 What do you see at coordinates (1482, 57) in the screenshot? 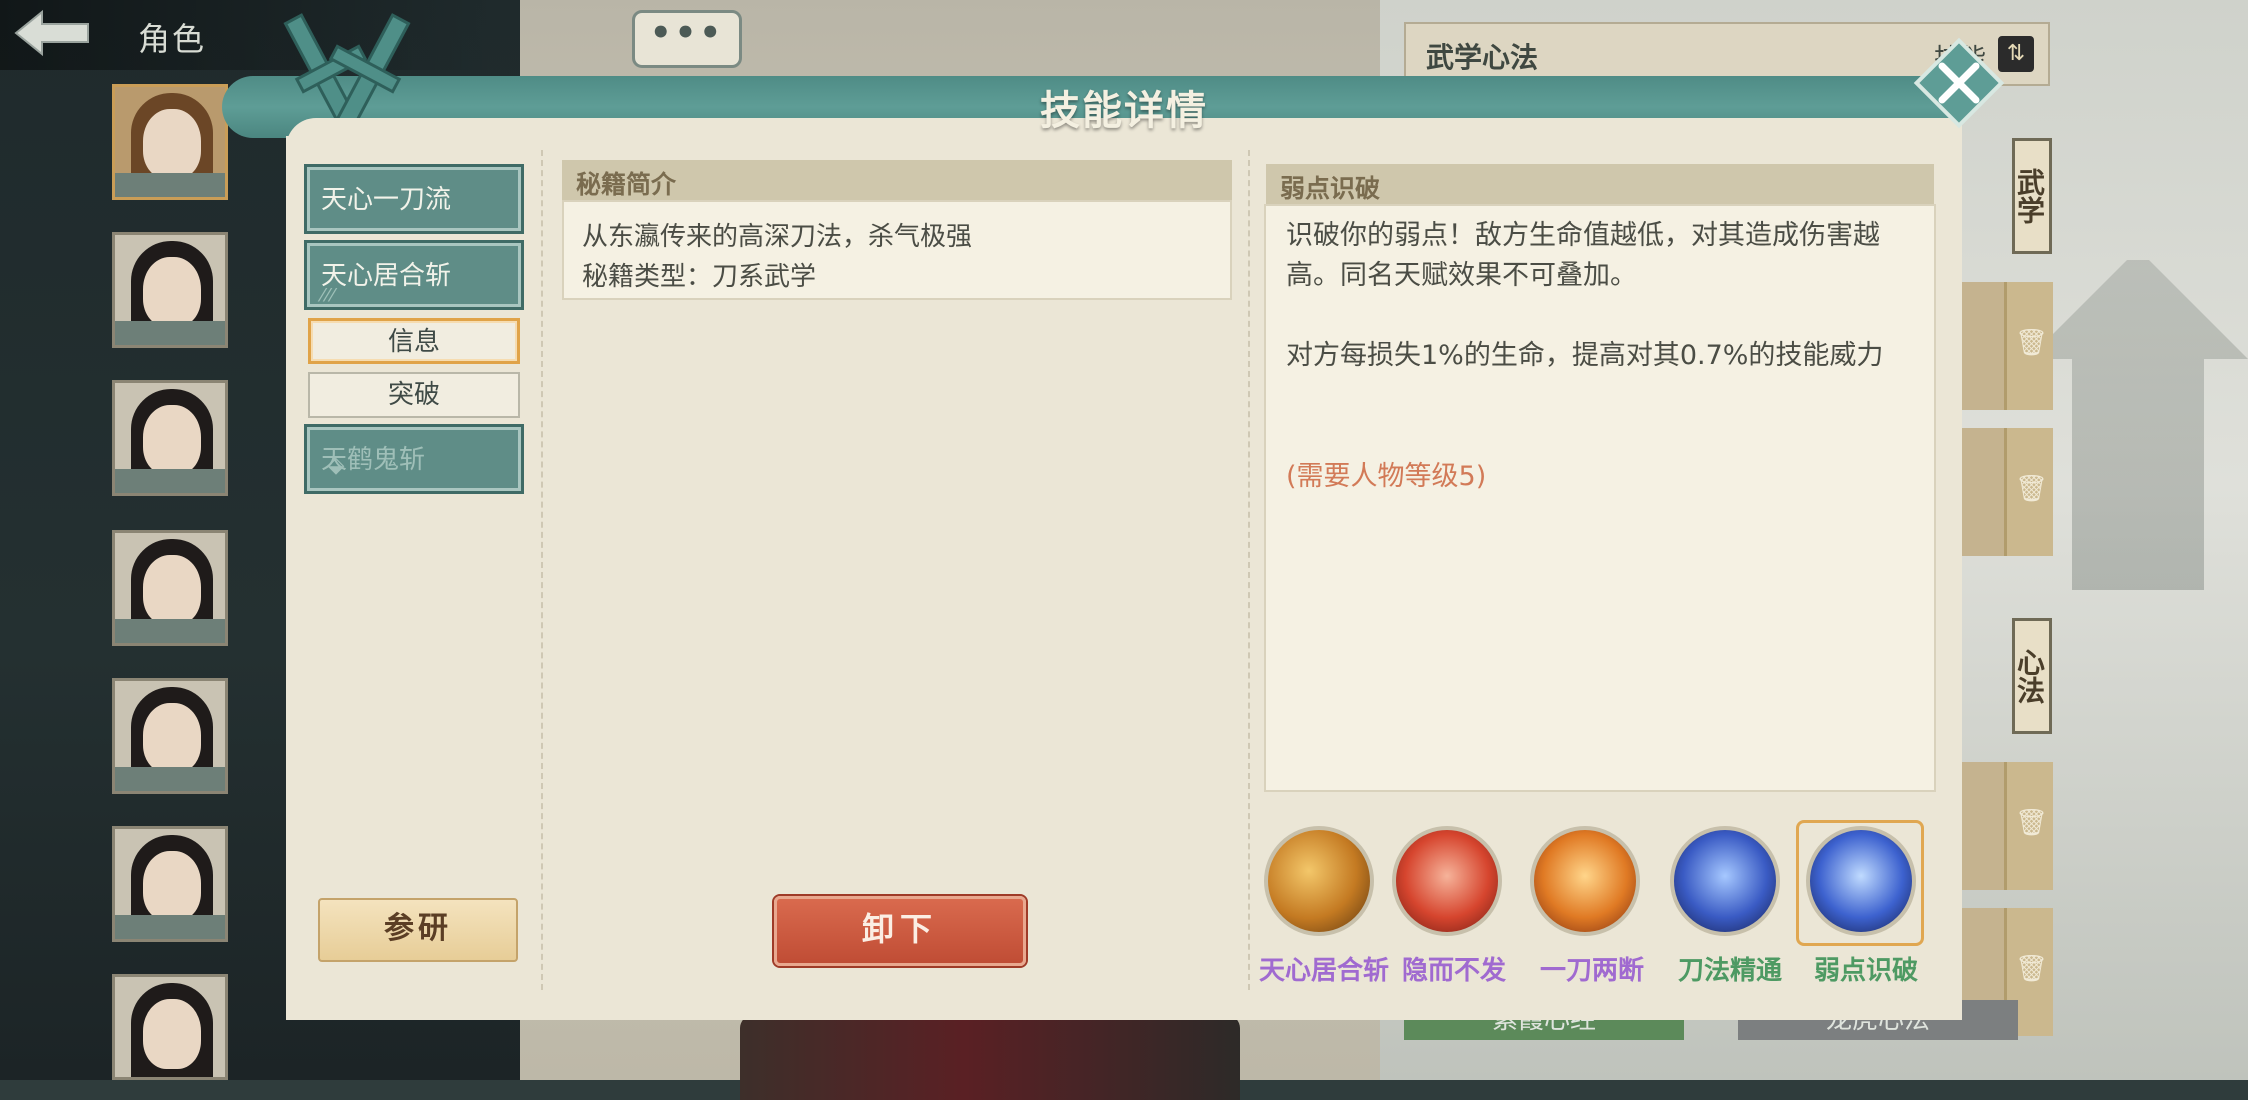
I see `martial-panel-title: 武学心法` at bounding box center [1482, 57].